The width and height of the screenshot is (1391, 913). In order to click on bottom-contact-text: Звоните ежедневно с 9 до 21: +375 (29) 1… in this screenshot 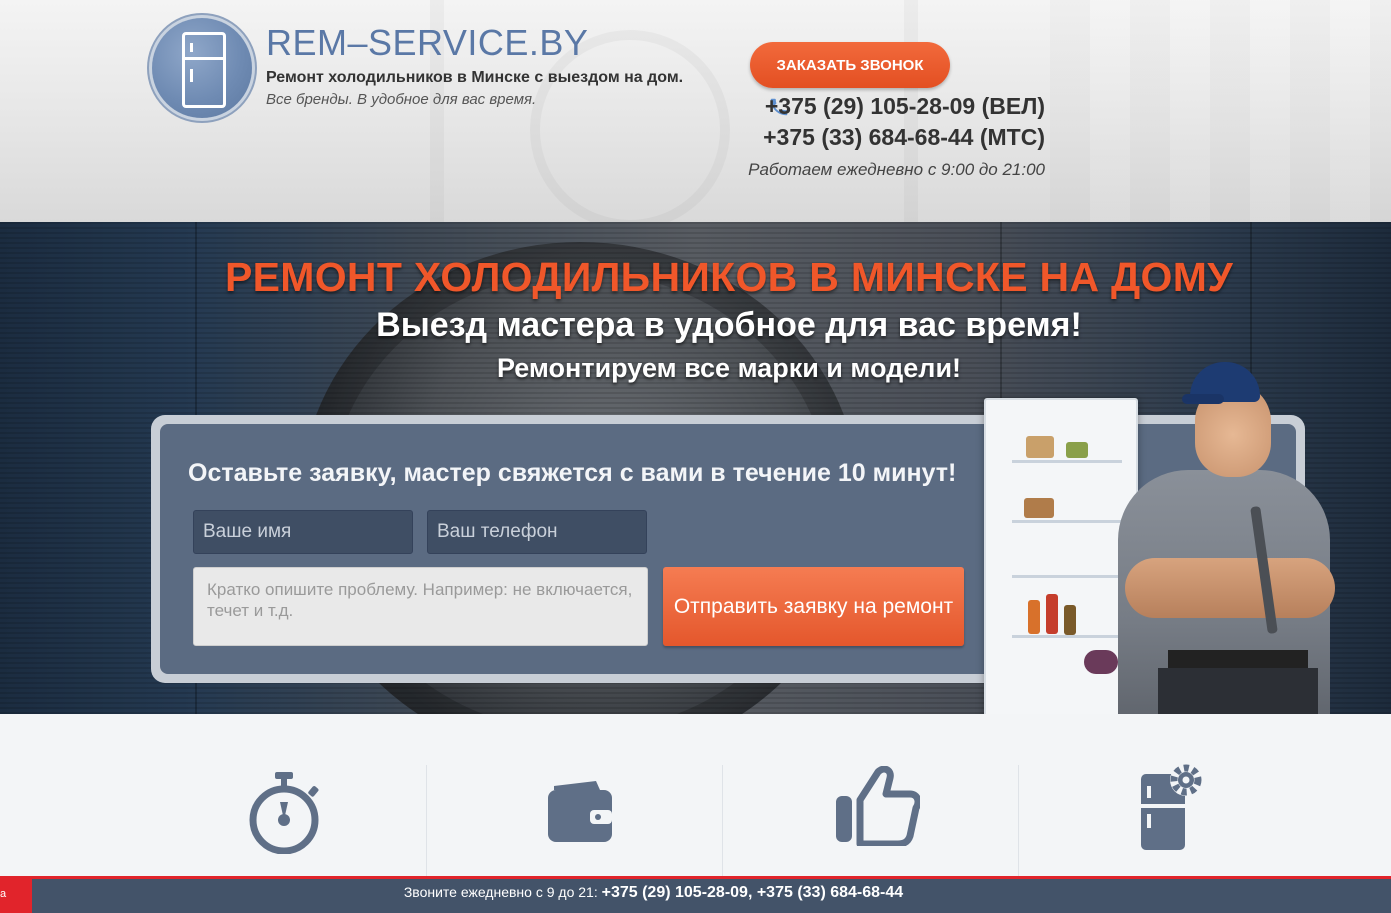, I will do `click(653, 893)`.